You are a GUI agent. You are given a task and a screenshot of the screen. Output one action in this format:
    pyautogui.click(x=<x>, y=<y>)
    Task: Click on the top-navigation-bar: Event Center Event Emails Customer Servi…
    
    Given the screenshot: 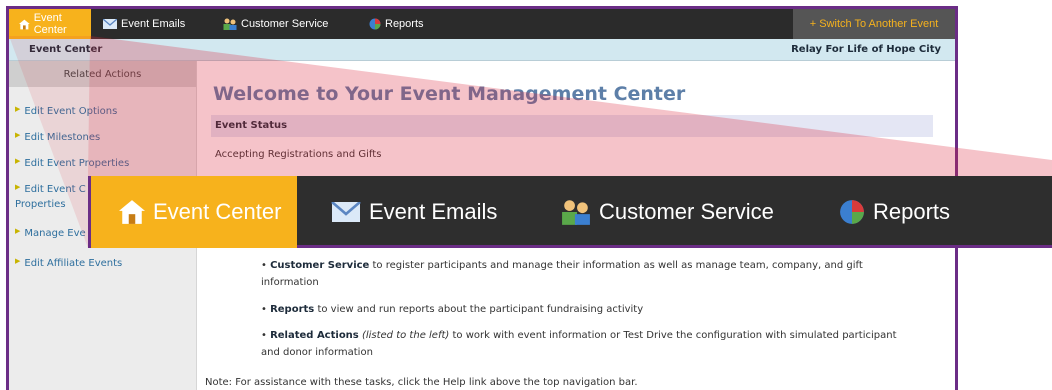 What is the action you would take?
    pyautogui.click(x=482, y=24)
    